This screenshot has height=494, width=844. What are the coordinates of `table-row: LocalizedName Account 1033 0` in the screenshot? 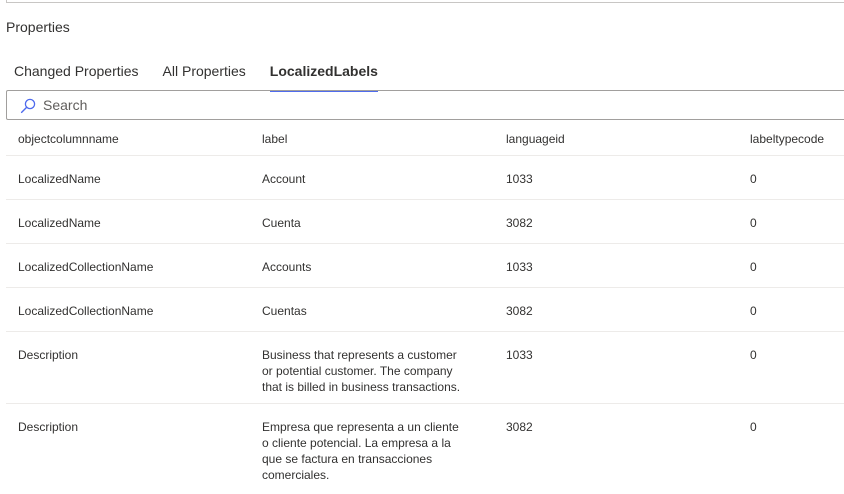 It's located at (425, 178).